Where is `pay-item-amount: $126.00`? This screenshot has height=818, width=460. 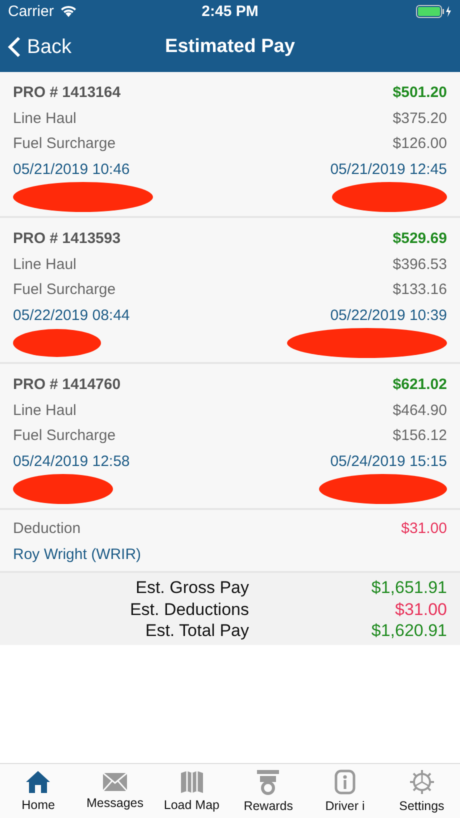 pay-item-amount: $126.00 is located at coordinates (419, 143).